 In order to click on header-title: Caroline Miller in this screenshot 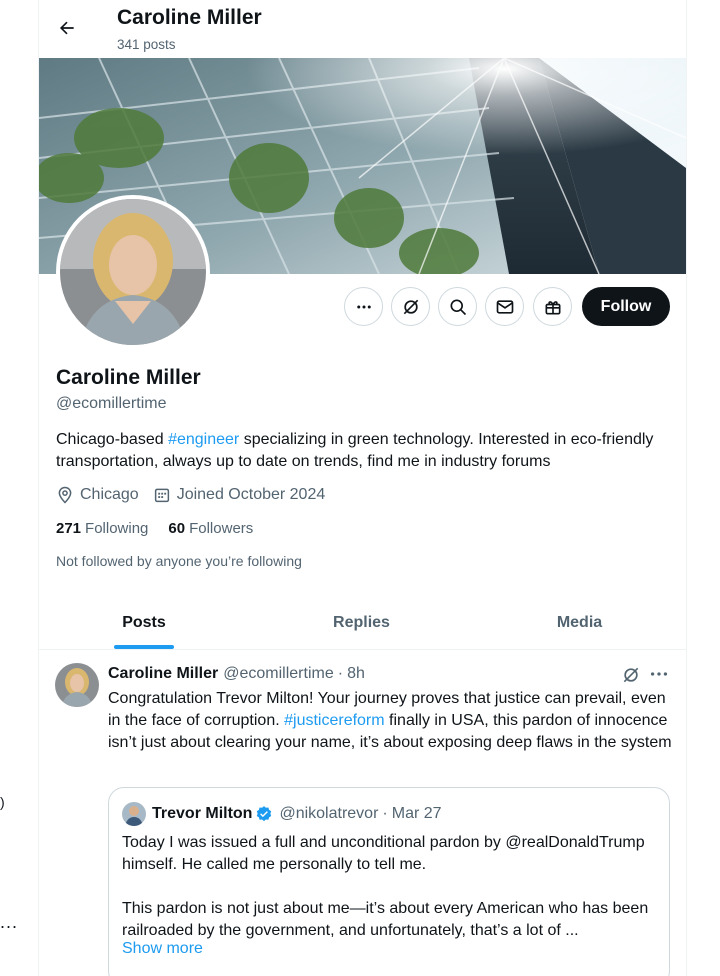, I will do `click(189, 17)`.